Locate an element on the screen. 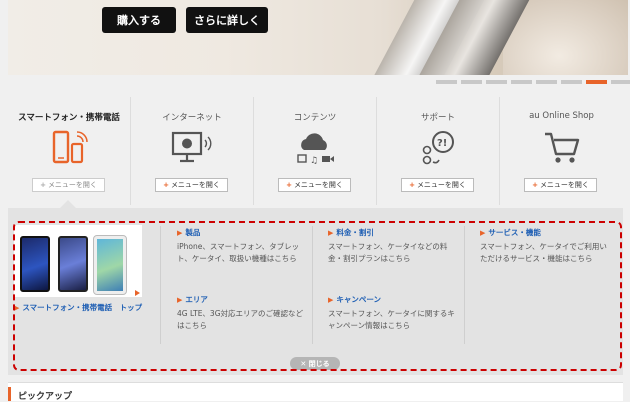 This screenshot has width=630, height=402. nav-internet: インターネット + メニューを開く is located at coordinates (192, 151).